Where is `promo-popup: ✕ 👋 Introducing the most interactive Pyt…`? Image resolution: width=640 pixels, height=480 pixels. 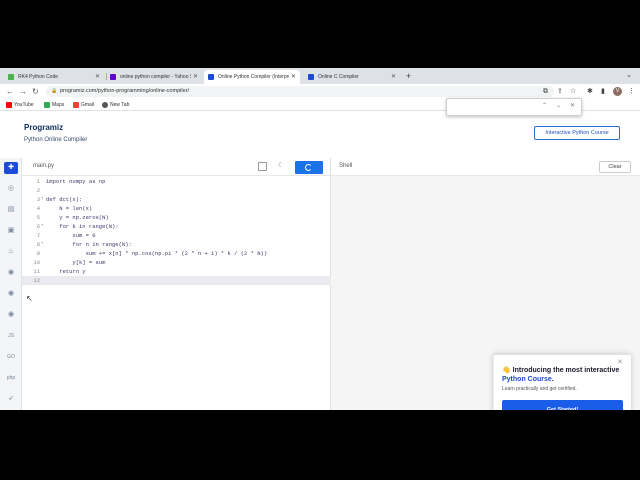
promo-popup: ✕ 👋 Introducing the most interactive Pyt… is located at coordinates (562, 382).